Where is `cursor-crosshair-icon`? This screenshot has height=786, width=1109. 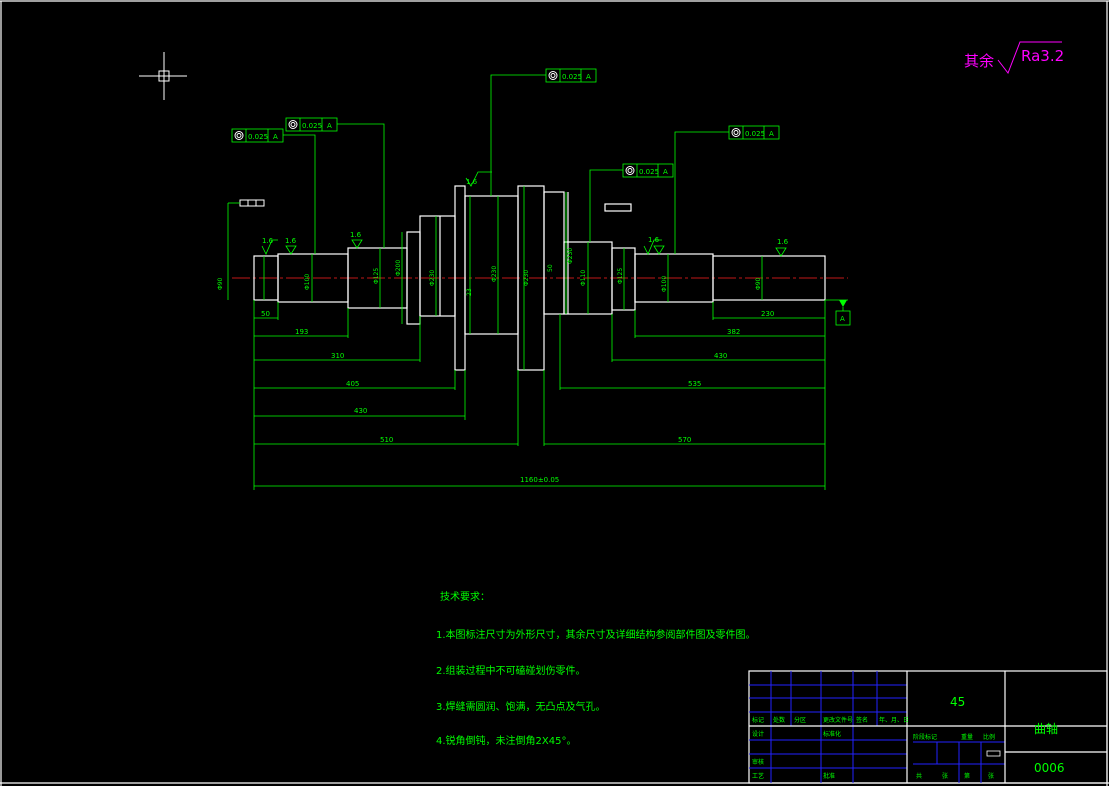
cursor-crosshair-icon is located at coordinates (163, 76).